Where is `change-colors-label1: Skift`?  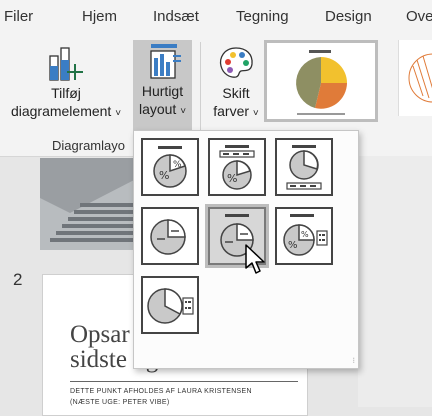
change-colors-label1: Skift is located at coordinates (236, 93).